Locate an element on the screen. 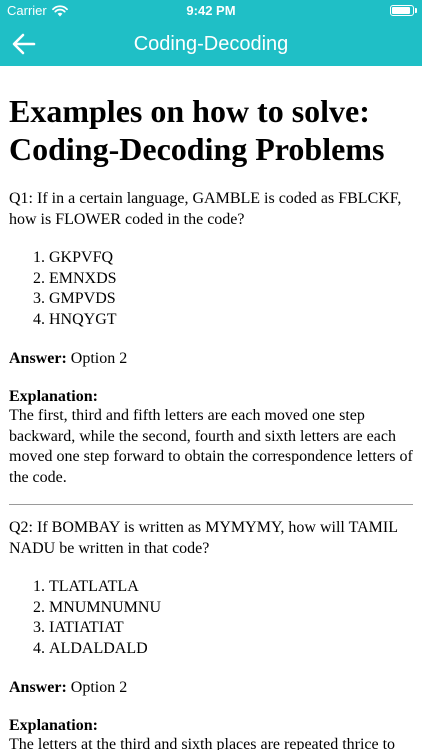 The width and height of the screenshot is (422, 750). nav-title: Coding-Decoding is located at coordinates (211, 44).